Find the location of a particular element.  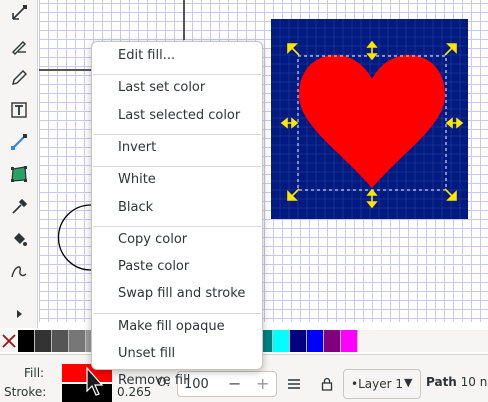

menu-item-white: White is located at coordinates (177, 180).